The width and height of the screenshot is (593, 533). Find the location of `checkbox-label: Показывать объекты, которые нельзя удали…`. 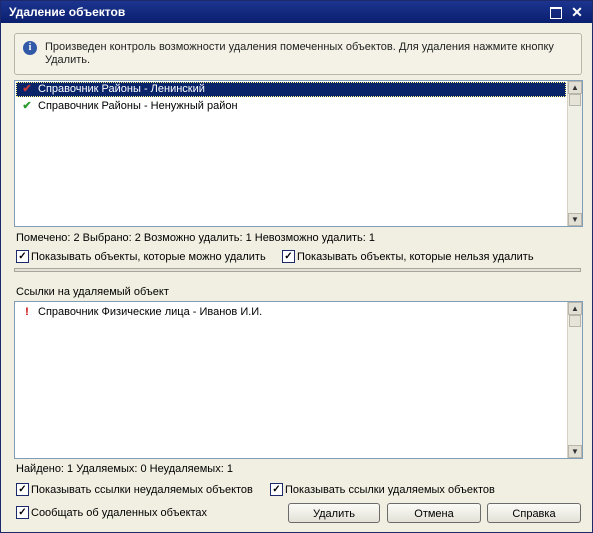

checkbox-label: Показывать объекты, которые нельзя удали… is located at coordinates (415, 257).